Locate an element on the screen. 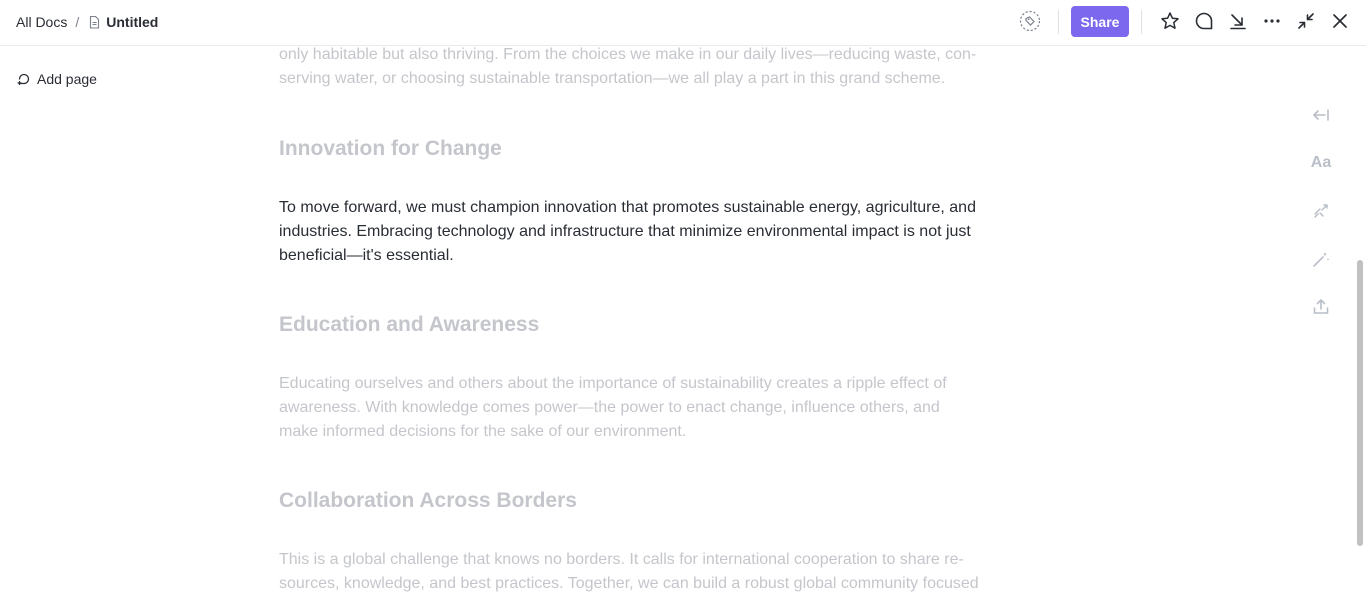  font-settings-label: Aa is located at coordinates (1321, 162).